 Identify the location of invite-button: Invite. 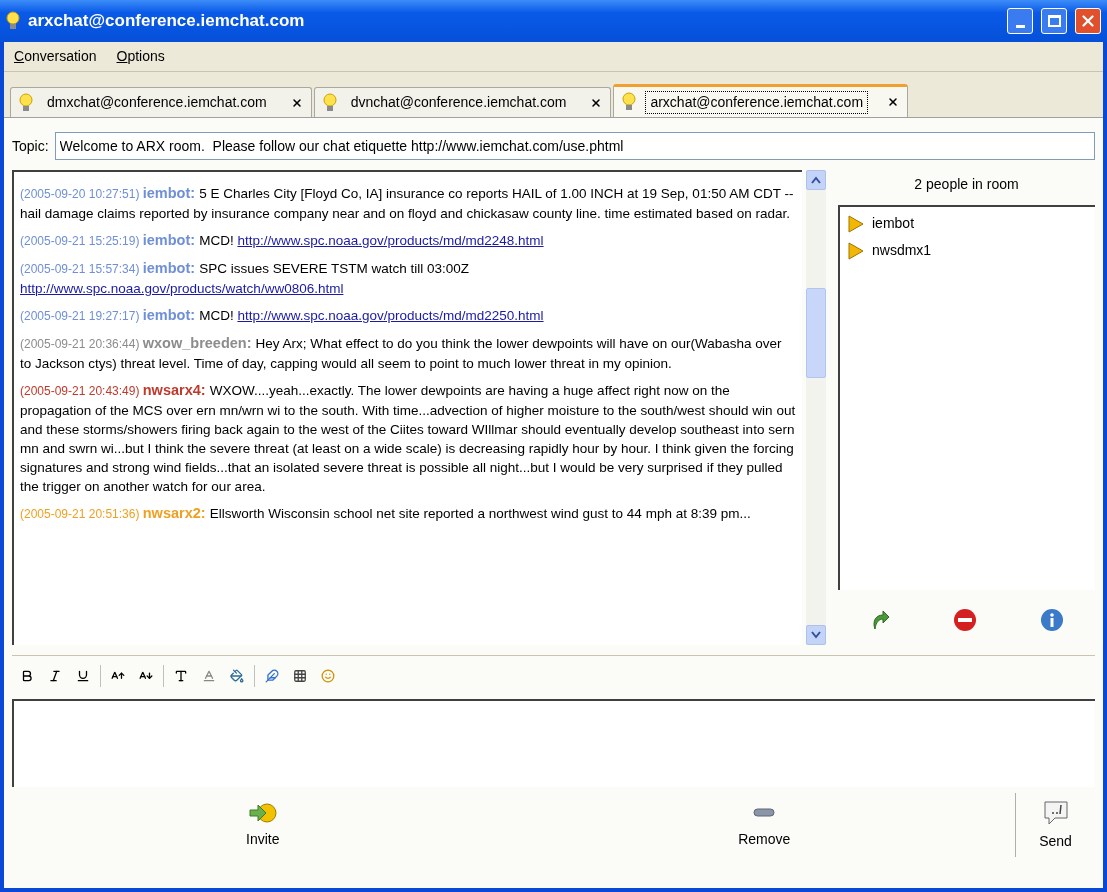
(263, 825).